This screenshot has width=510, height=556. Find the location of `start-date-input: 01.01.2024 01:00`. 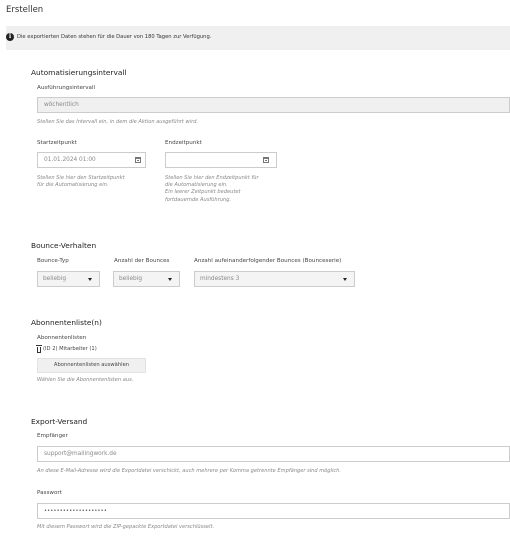

start-date-input: 01.01.2024 01:00 is located at coordinates (91, 160).